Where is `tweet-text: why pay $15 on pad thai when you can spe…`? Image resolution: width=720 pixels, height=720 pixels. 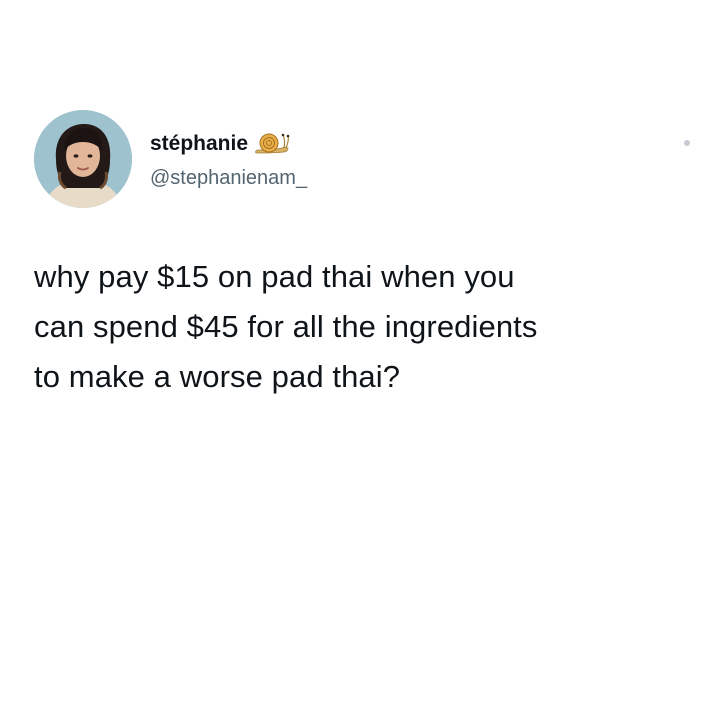 tweet-text: why pay $15 on pad thai when you can spe… is located at coordinates (286, 326).